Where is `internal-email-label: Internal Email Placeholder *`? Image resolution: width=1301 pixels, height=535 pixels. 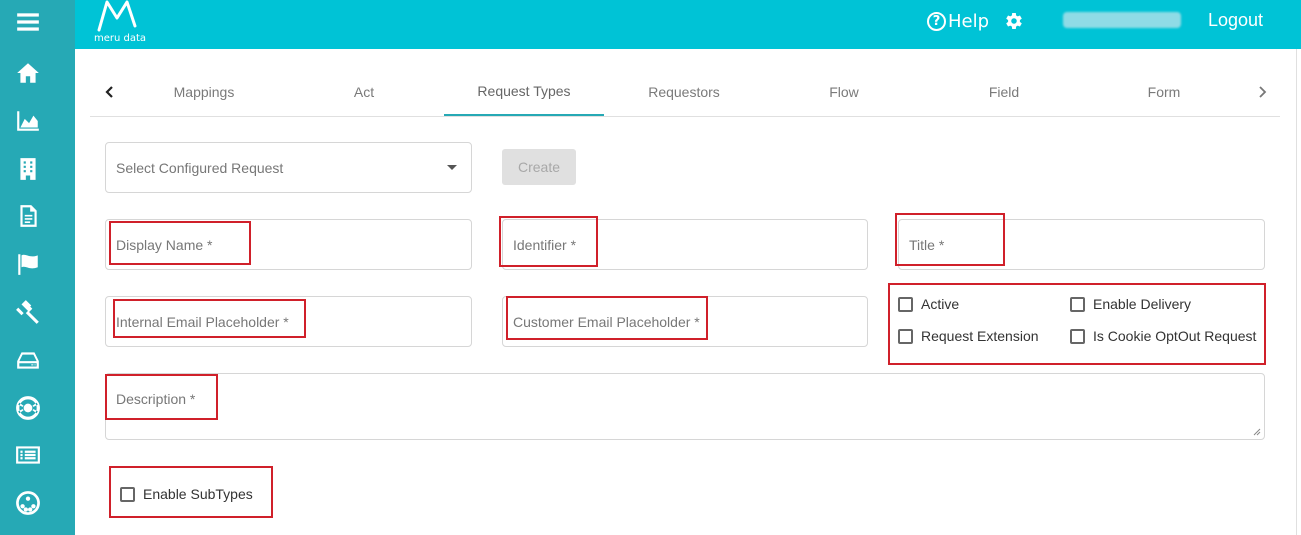
internal-email-label: Internal Email Placeholder * is located at coordinates (202, 321).